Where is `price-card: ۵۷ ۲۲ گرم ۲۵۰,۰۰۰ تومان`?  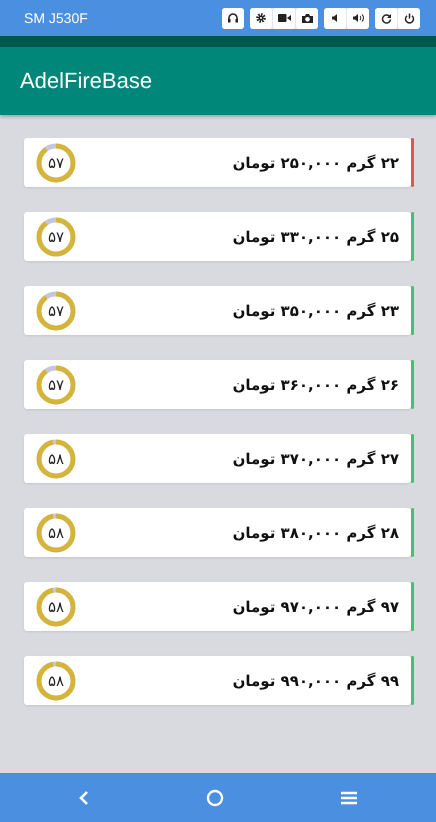 price-card: ۵۷ ۲۲ گرم ۲۵۰,۰۰۰ تومان is located at coordinates (217, 162).